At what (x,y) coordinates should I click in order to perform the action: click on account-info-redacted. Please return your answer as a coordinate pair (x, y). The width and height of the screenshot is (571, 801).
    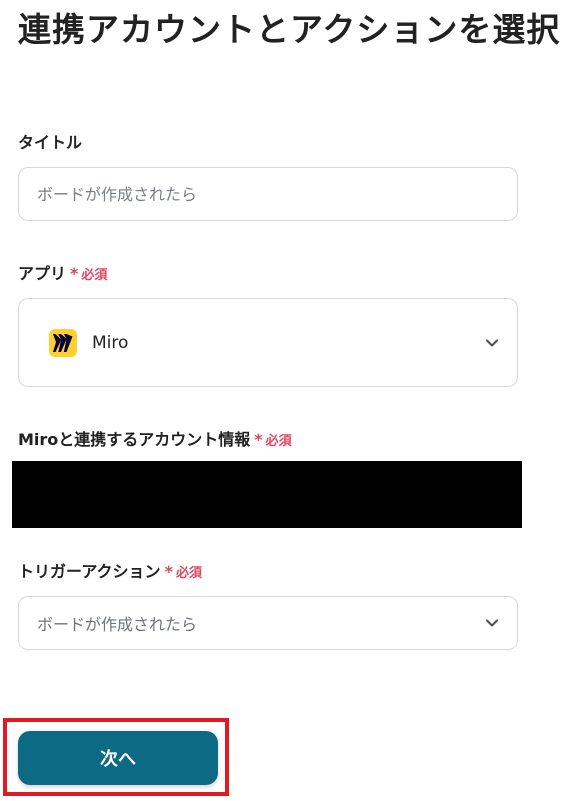
    Looking at the image, I should click on (267, 494).